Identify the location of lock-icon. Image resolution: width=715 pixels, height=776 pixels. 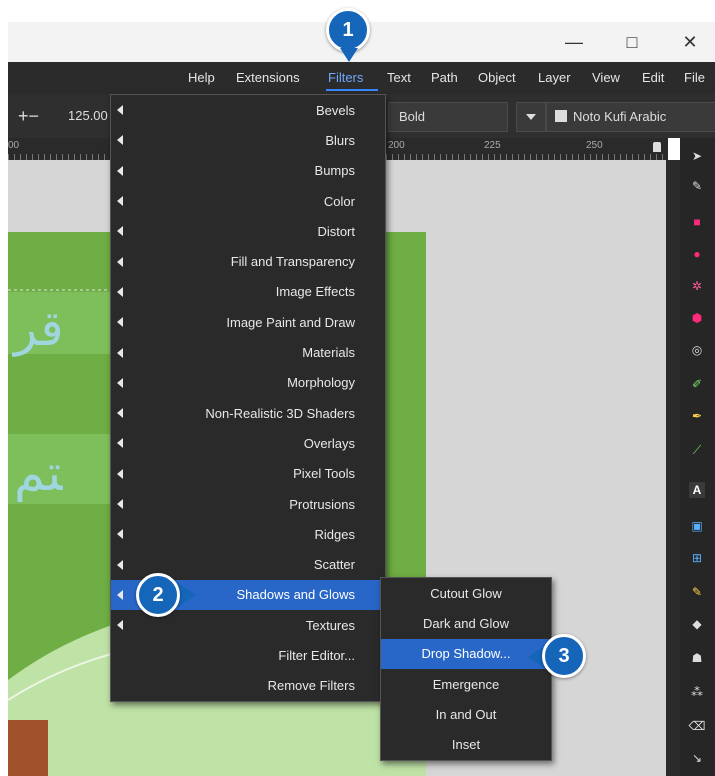
(657, 147).